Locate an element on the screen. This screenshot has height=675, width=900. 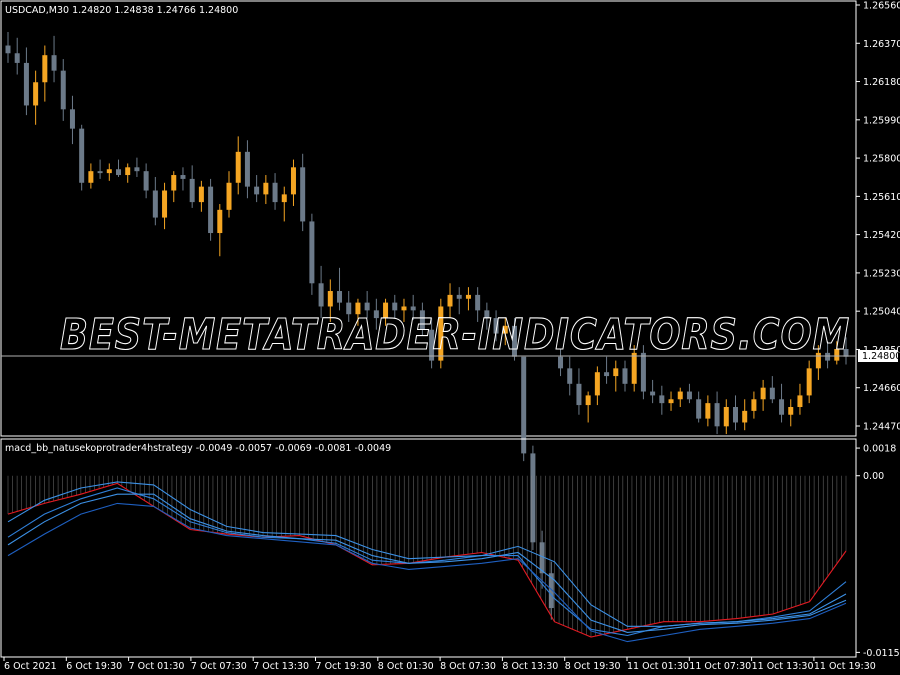
price-tick-label: 1.25230 is located at coordinates (881, 273).